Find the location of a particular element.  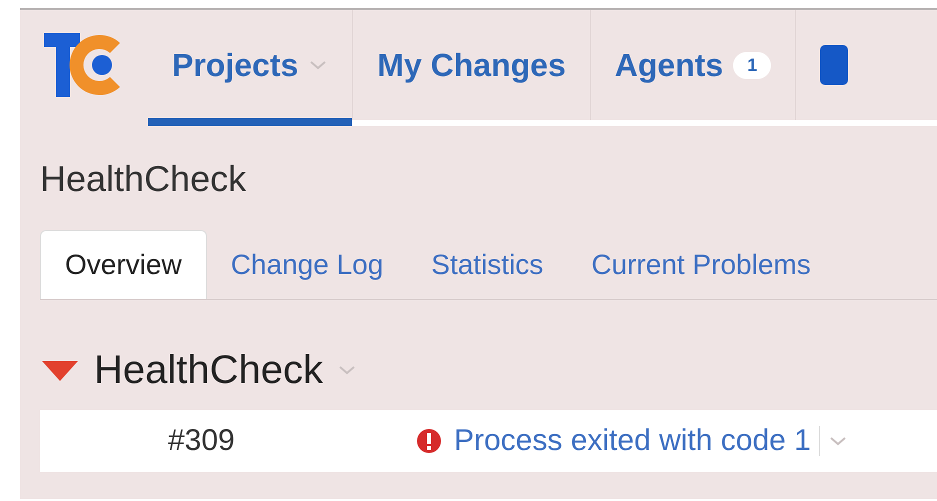

build-status-link: Process exited with code 1 is located at coordinates (632, 441).